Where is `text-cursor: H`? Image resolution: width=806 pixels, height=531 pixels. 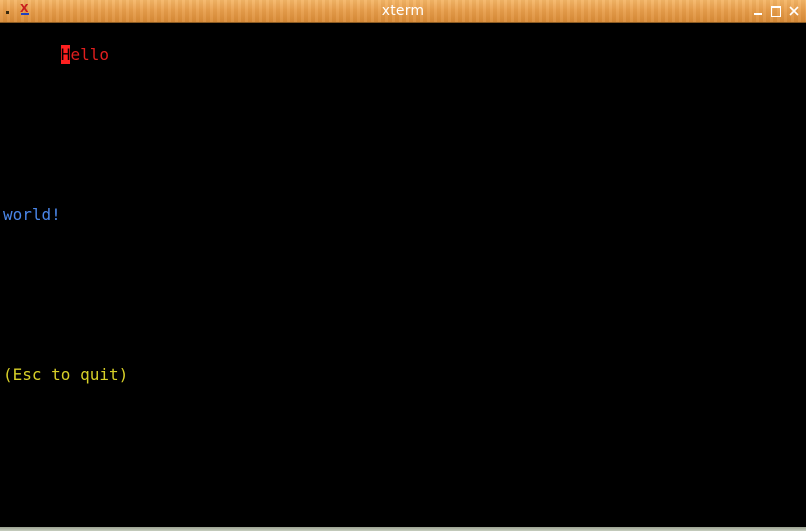 text-cursor: H is located at coordinates (65, 54).